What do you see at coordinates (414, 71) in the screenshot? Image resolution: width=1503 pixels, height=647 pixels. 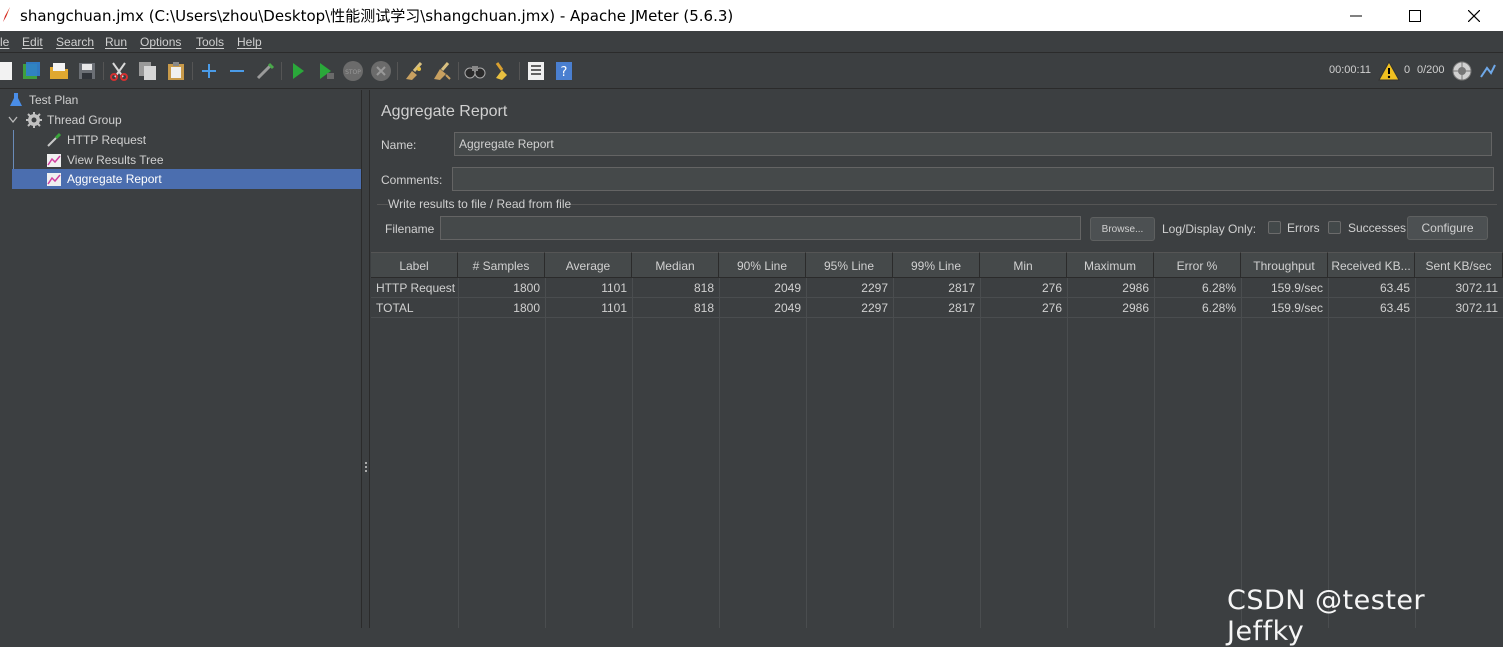 I see `clear-button` at bounding box center [414, 71].